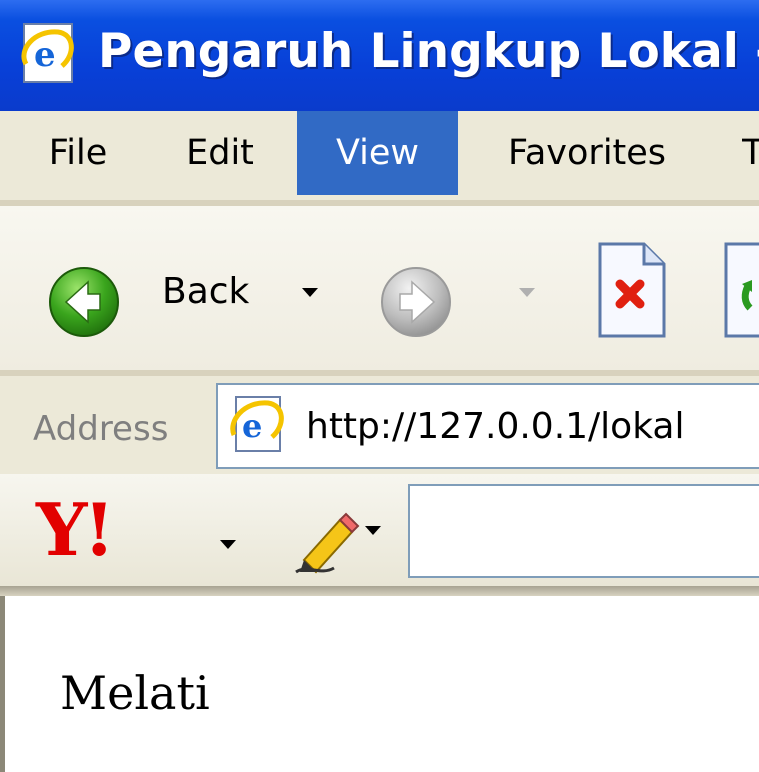  Describe the element at coordinates (416, 302) in the screenshot. I see `forward-arrow-icon` at that location.